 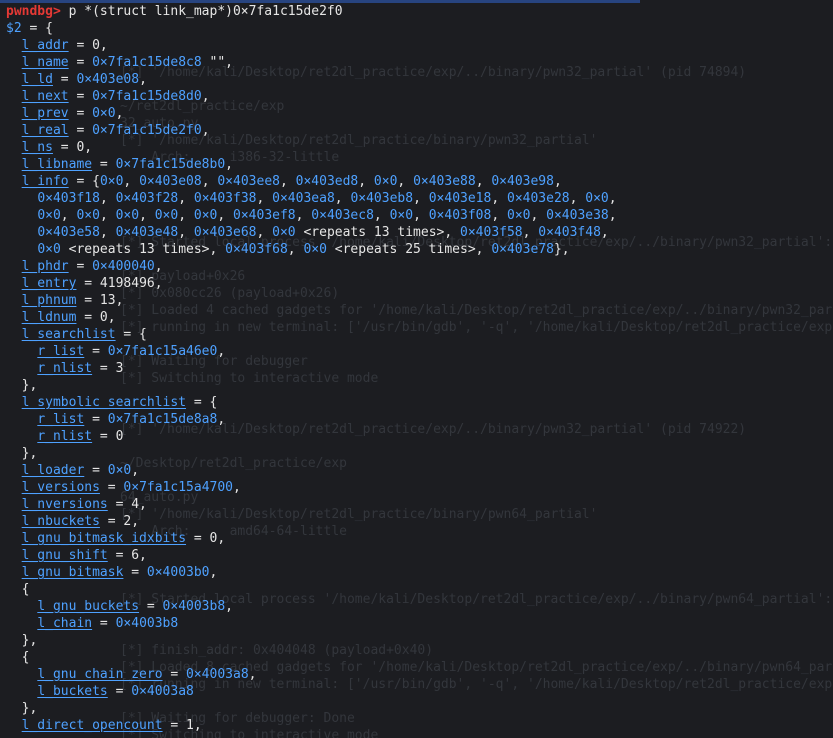 What do you see at coordinates (64, 436) in the screenshot?
I see `output-line: r_nlist = 0` at bounding box center [64, 436].